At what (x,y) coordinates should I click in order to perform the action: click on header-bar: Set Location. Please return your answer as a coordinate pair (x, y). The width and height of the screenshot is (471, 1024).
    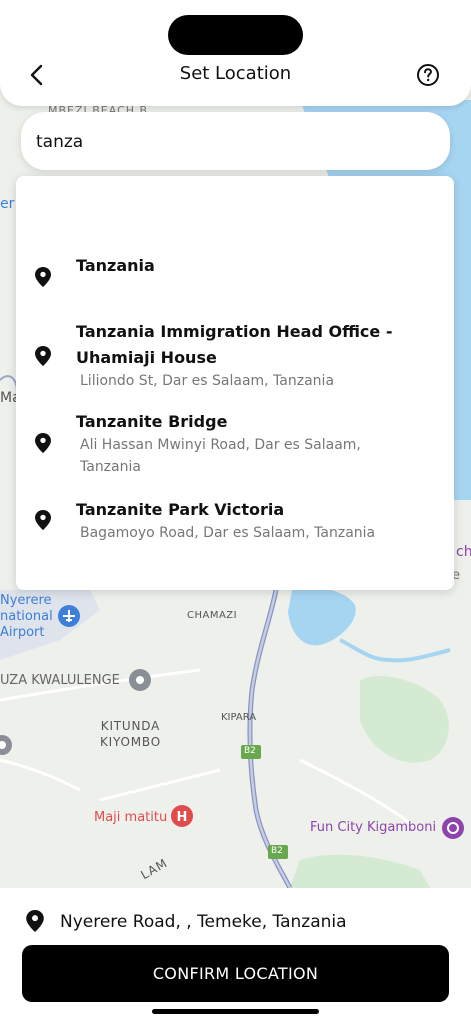
    Looking at the image, I should click on (235, 53).